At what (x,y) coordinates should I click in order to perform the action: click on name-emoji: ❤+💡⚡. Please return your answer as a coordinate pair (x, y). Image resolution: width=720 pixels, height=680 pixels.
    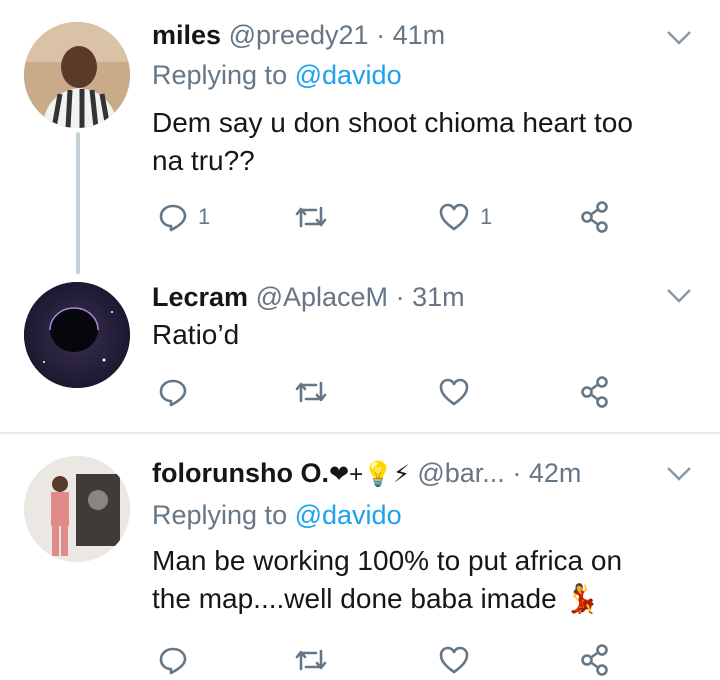
    Looking at the image, I should click on (369, 474).